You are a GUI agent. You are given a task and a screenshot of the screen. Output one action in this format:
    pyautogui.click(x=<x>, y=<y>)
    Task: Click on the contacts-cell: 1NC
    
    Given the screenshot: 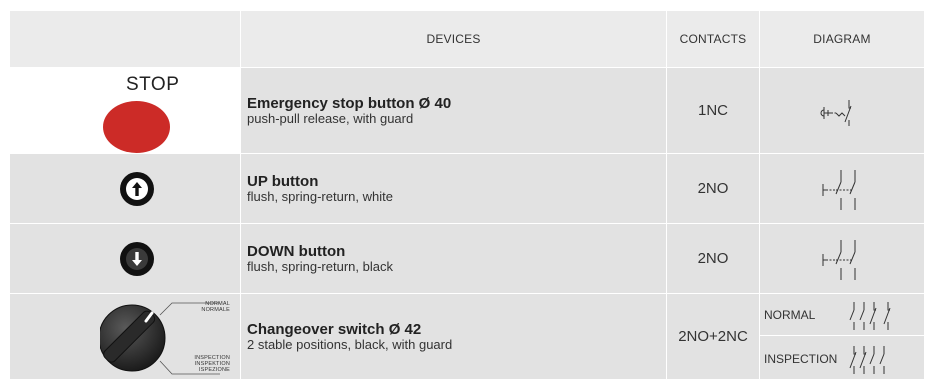 What is the action you would take?
    pyautogui.click(x=713, y=110)
    